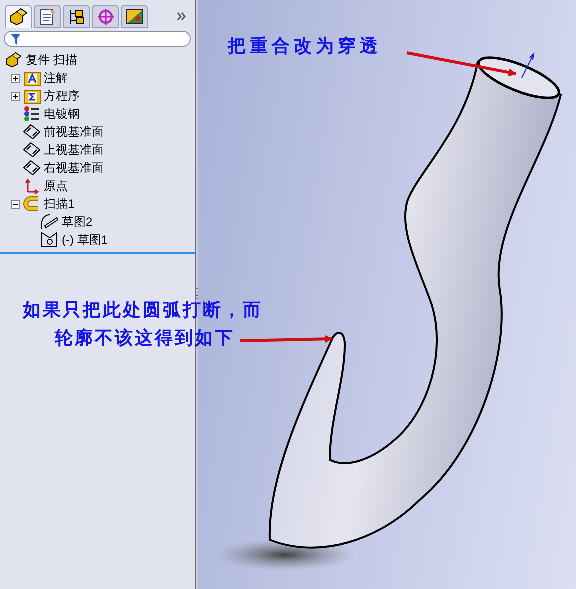  I want to click on tree-item: 扫描1, so click(59, 204).